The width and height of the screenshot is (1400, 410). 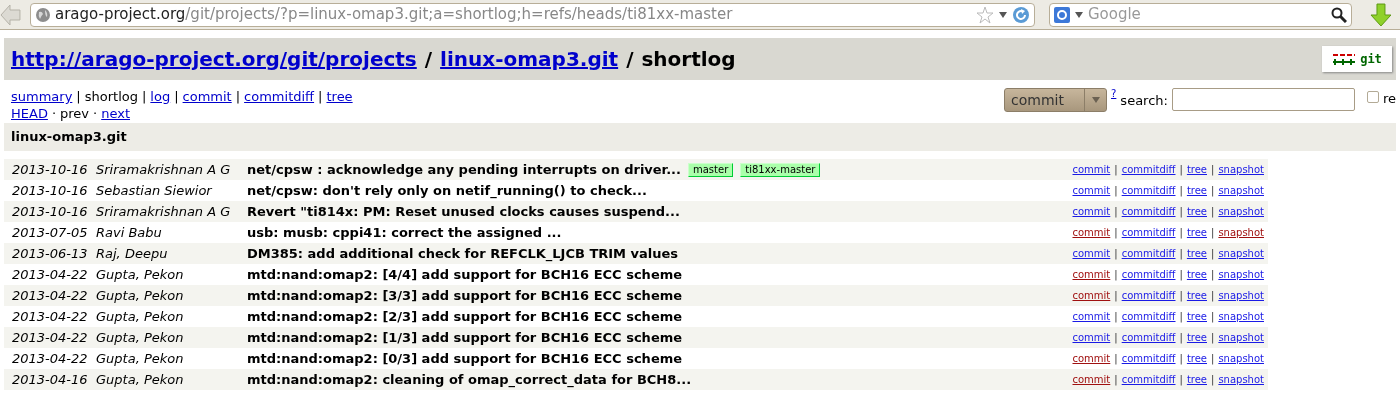 What do you see at coordinates (339, 96) in the screenshot?
I see `nav-link: tree` at bounding box center [339, 96].